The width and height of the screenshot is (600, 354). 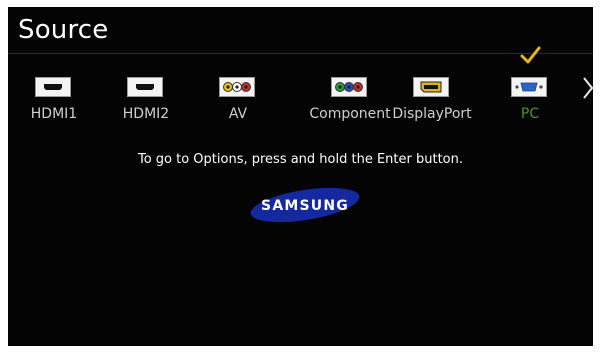 I want to click on source-label: Component, so click(x=350, y=114).